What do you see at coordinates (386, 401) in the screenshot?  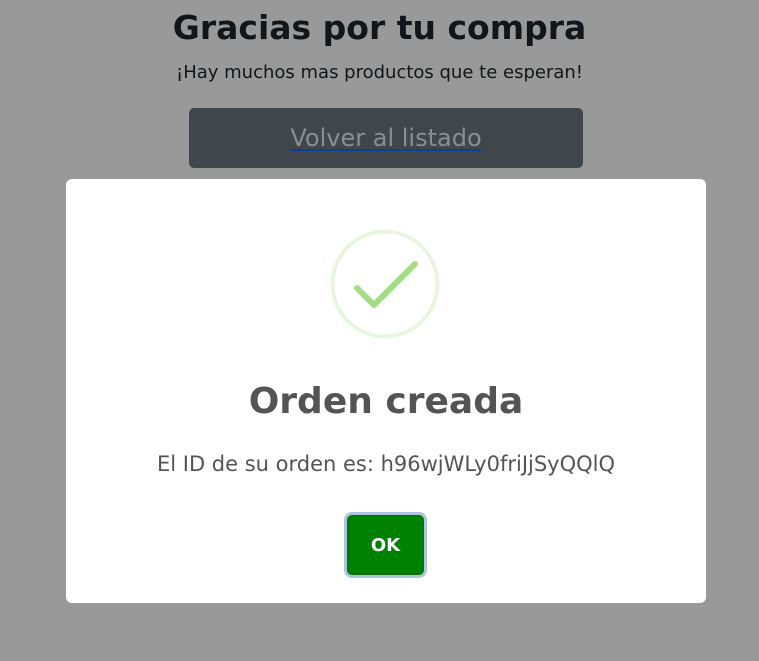 I see `dialog-title: Orden creada` at bounding box center [386, 401].